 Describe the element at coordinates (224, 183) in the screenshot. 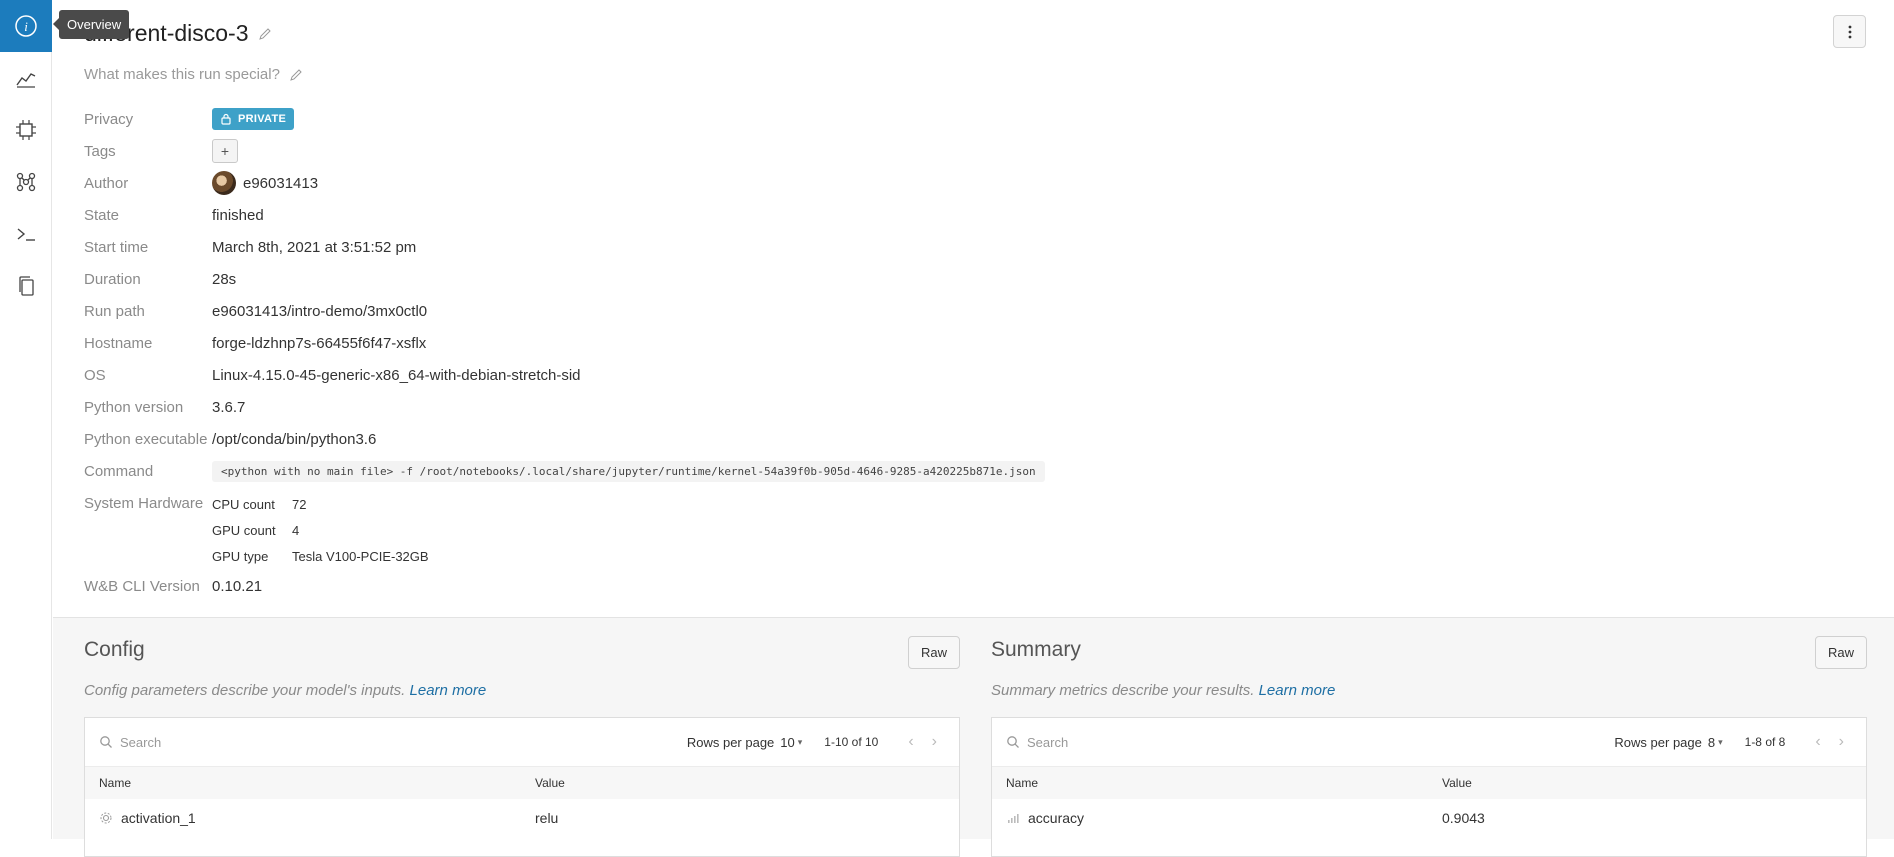

I see `avatar` at that location.